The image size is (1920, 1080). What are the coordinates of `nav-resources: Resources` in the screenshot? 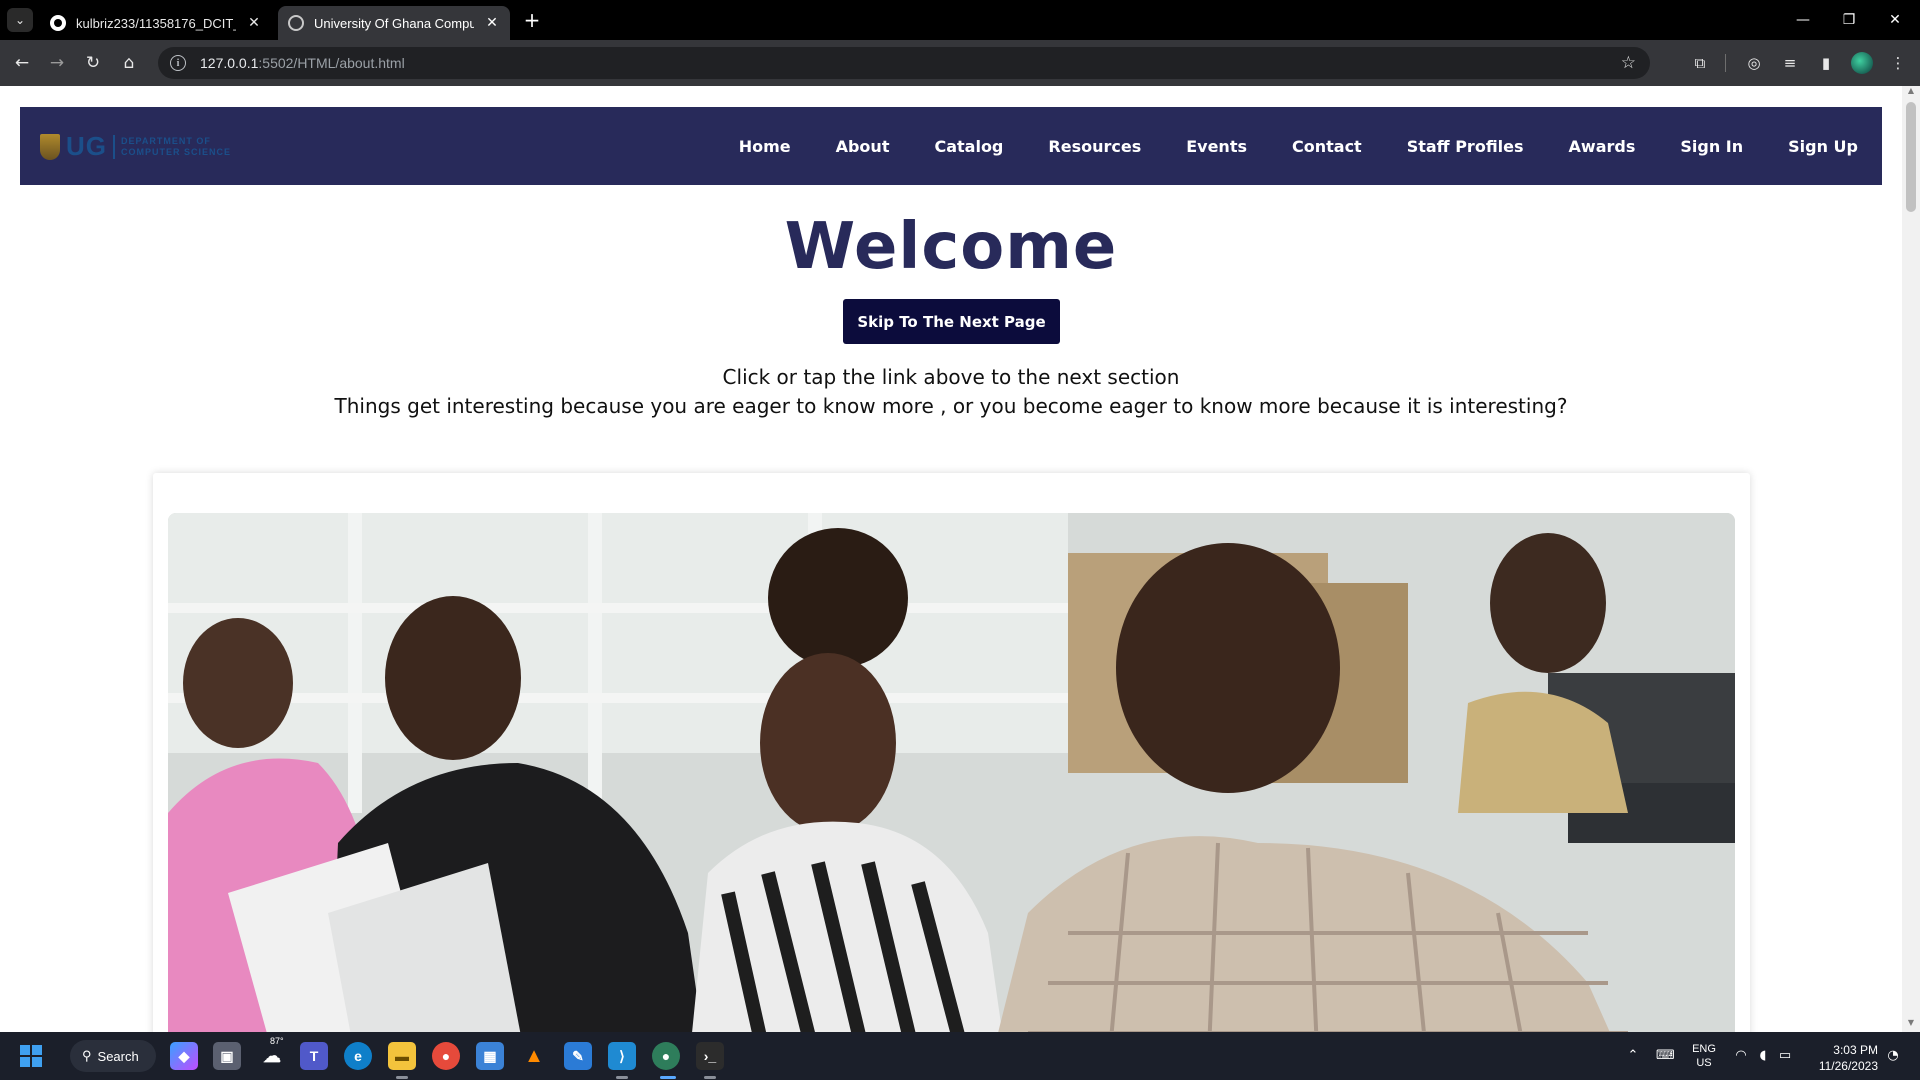 It's located at (1094, 146).